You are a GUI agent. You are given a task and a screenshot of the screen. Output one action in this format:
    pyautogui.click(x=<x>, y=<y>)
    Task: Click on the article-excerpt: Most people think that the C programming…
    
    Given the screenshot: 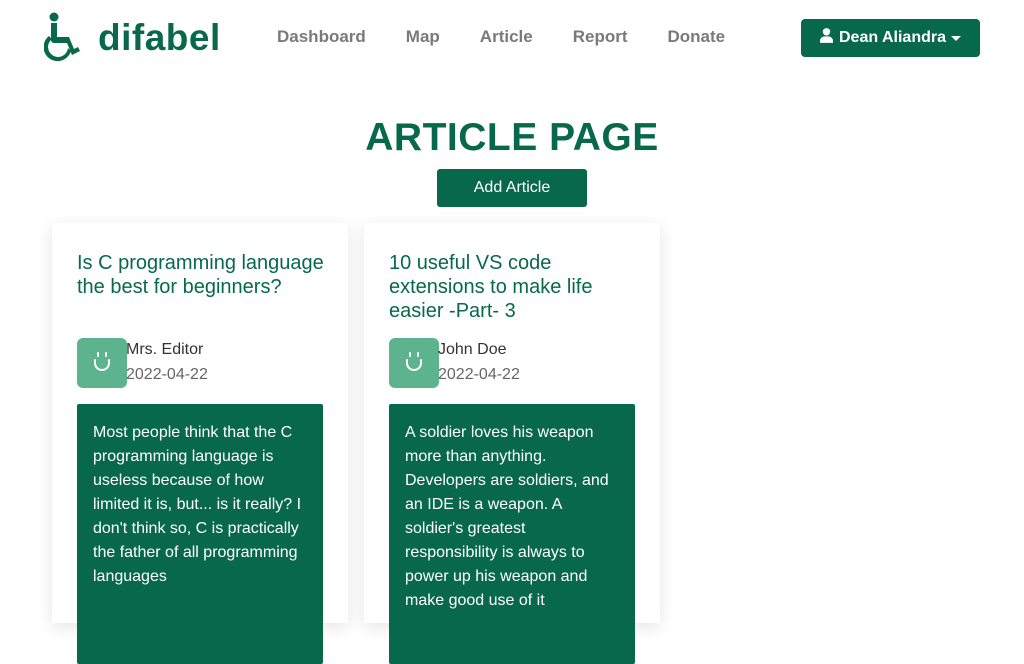 What is the action you would take?
    pyautogui.click(x=200, y=534)
    